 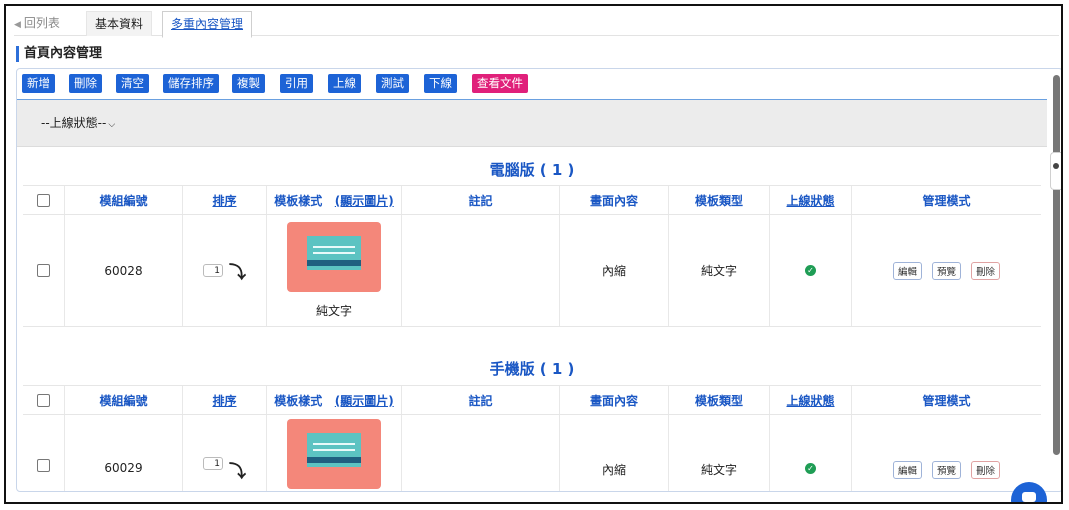 I want to click on side-location-tab, so click(x=1055, y=171).